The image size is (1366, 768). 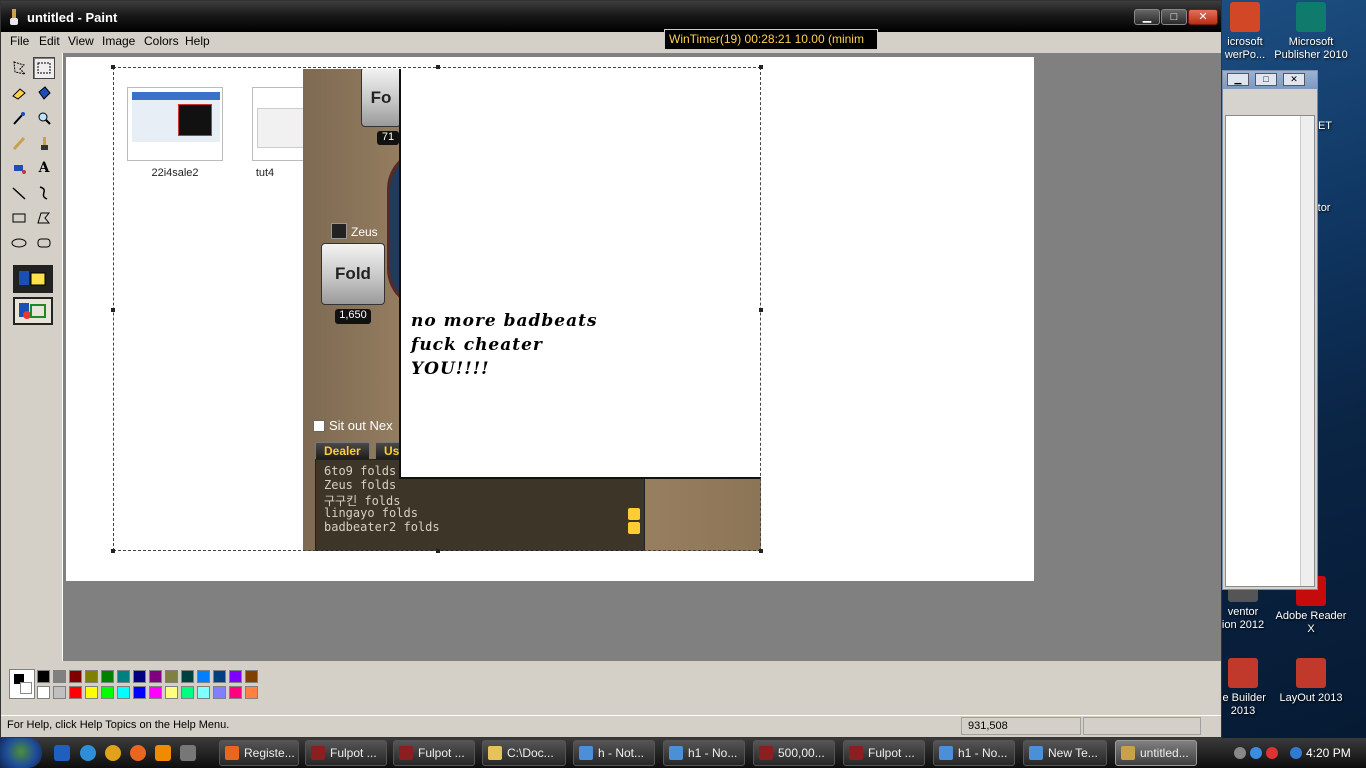 What do you see at coordinates (1272, 753) in the screenshot?
I see `tray-app-icon` at bounding box center [1272, 753].